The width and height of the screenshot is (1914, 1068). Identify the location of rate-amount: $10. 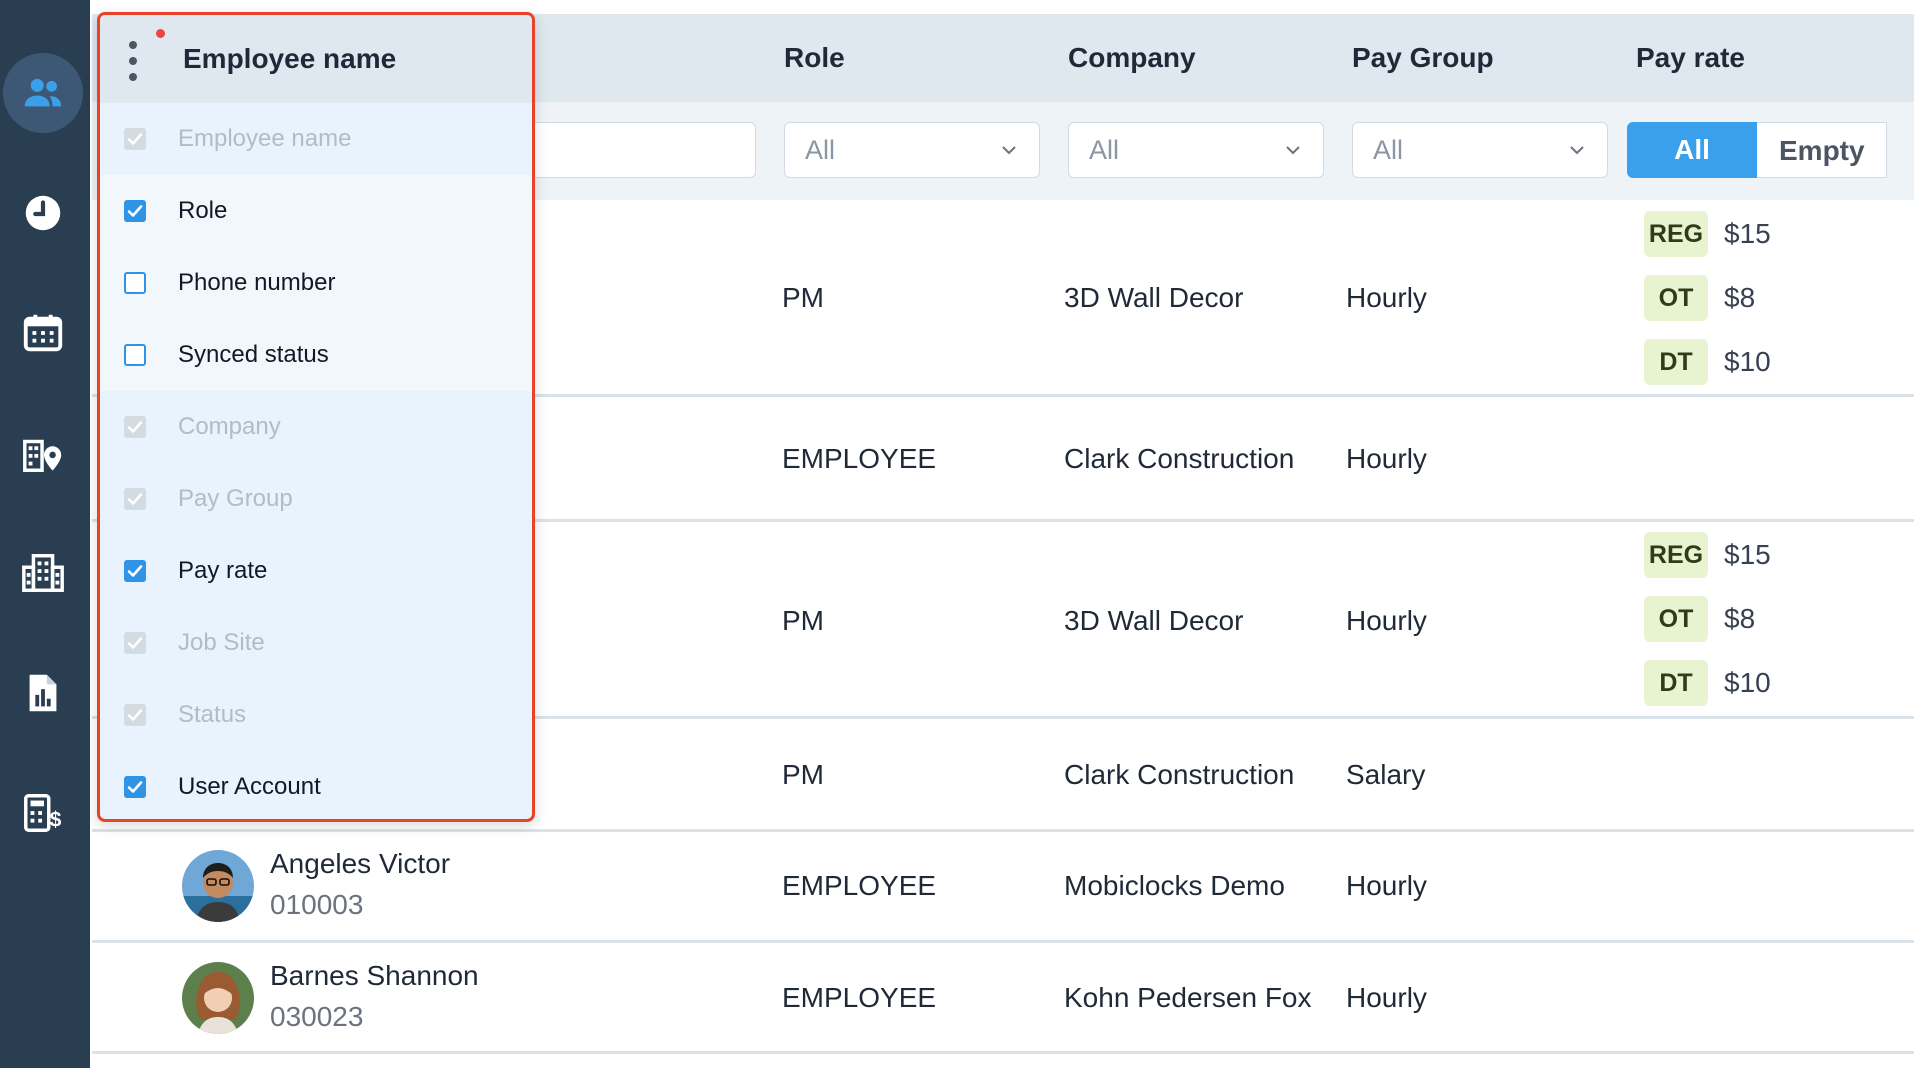
(1747, 682).